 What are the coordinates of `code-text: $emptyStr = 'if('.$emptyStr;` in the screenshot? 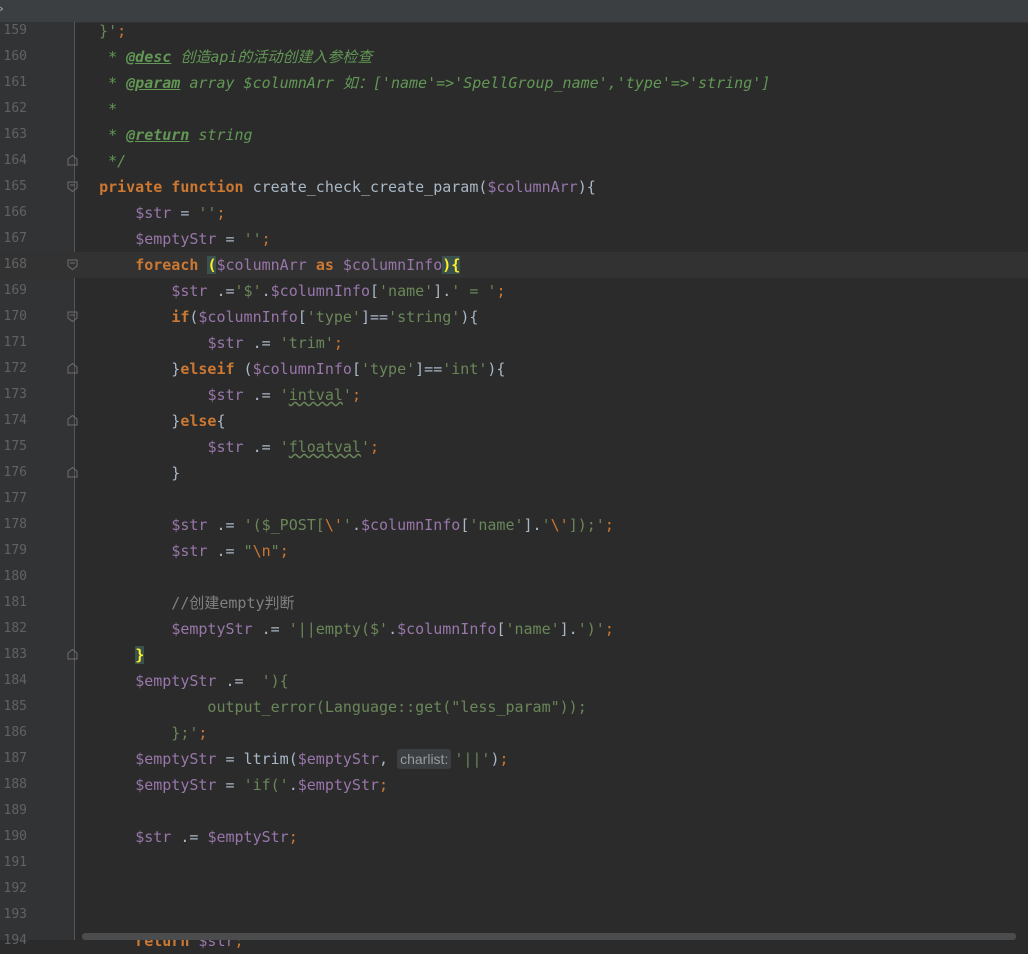 It's located at (262, 785).